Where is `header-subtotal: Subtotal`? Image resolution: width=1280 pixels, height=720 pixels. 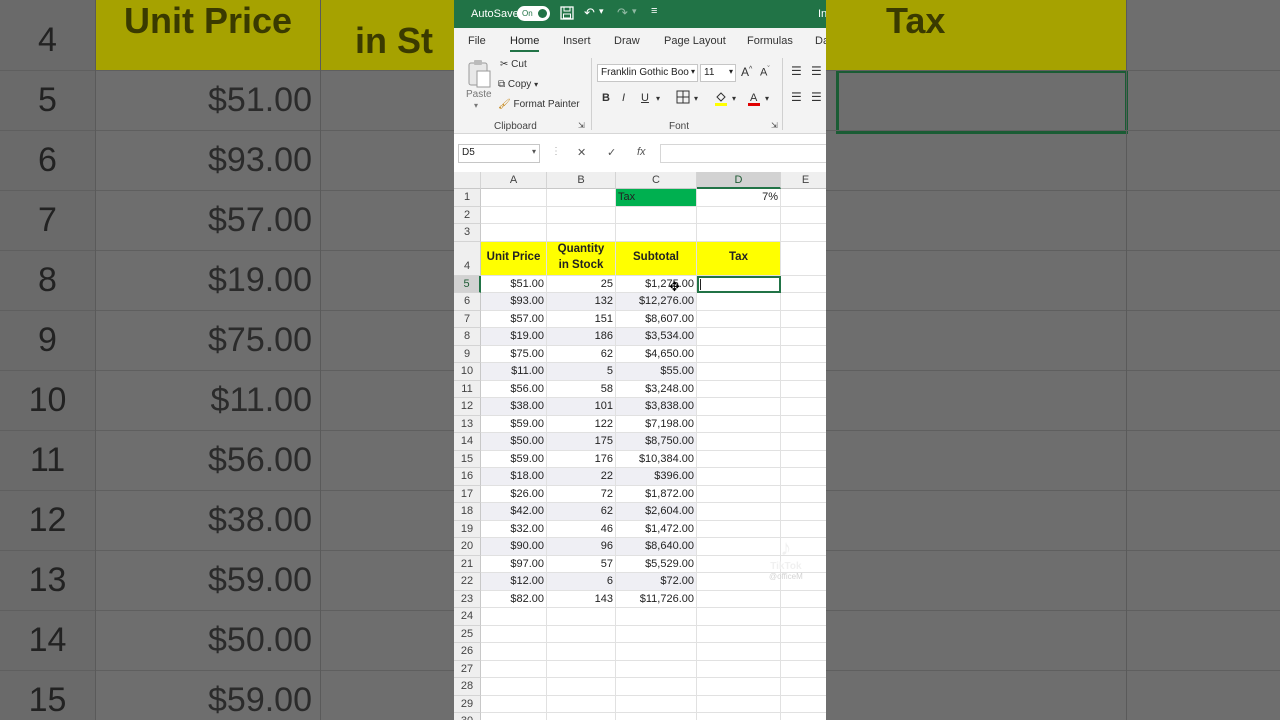 header-subtotal: Subtotal is located at coordinates (656, 258).